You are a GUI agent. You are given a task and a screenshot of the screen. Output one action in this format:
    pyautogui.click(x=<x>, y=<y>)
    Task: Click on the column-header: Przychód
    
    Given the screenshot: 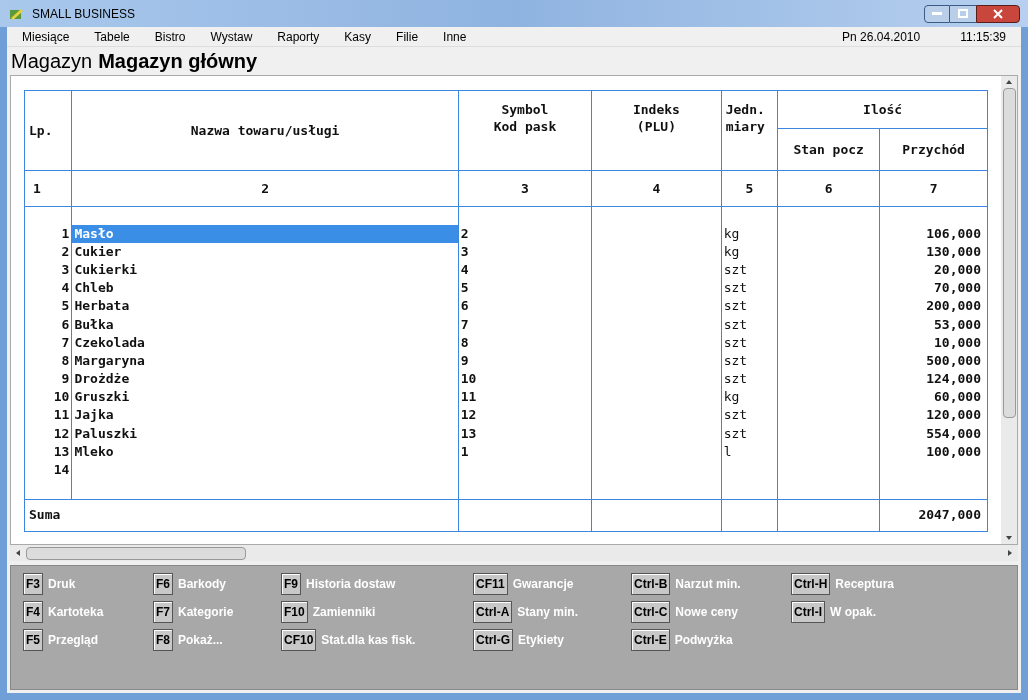 What is the action you would take?
    pyautogui.click(x=933, y=149)
    